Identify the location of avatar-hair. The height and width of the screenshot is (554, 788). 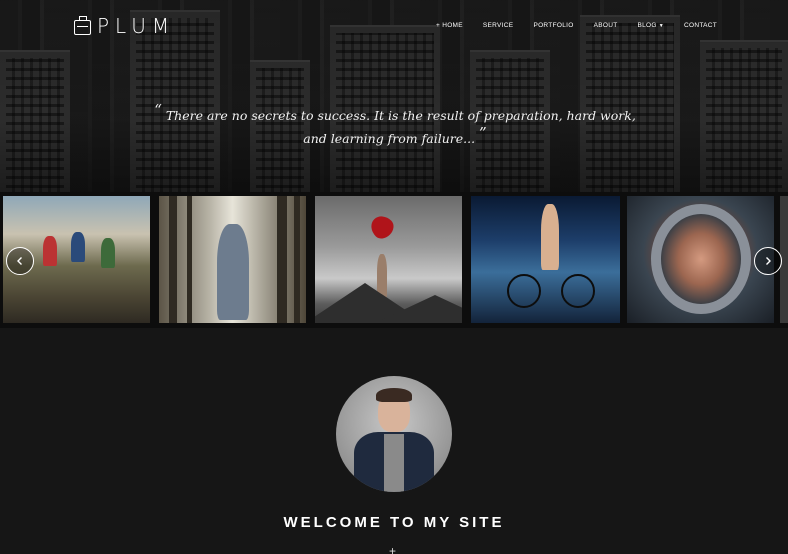
(394, 395).